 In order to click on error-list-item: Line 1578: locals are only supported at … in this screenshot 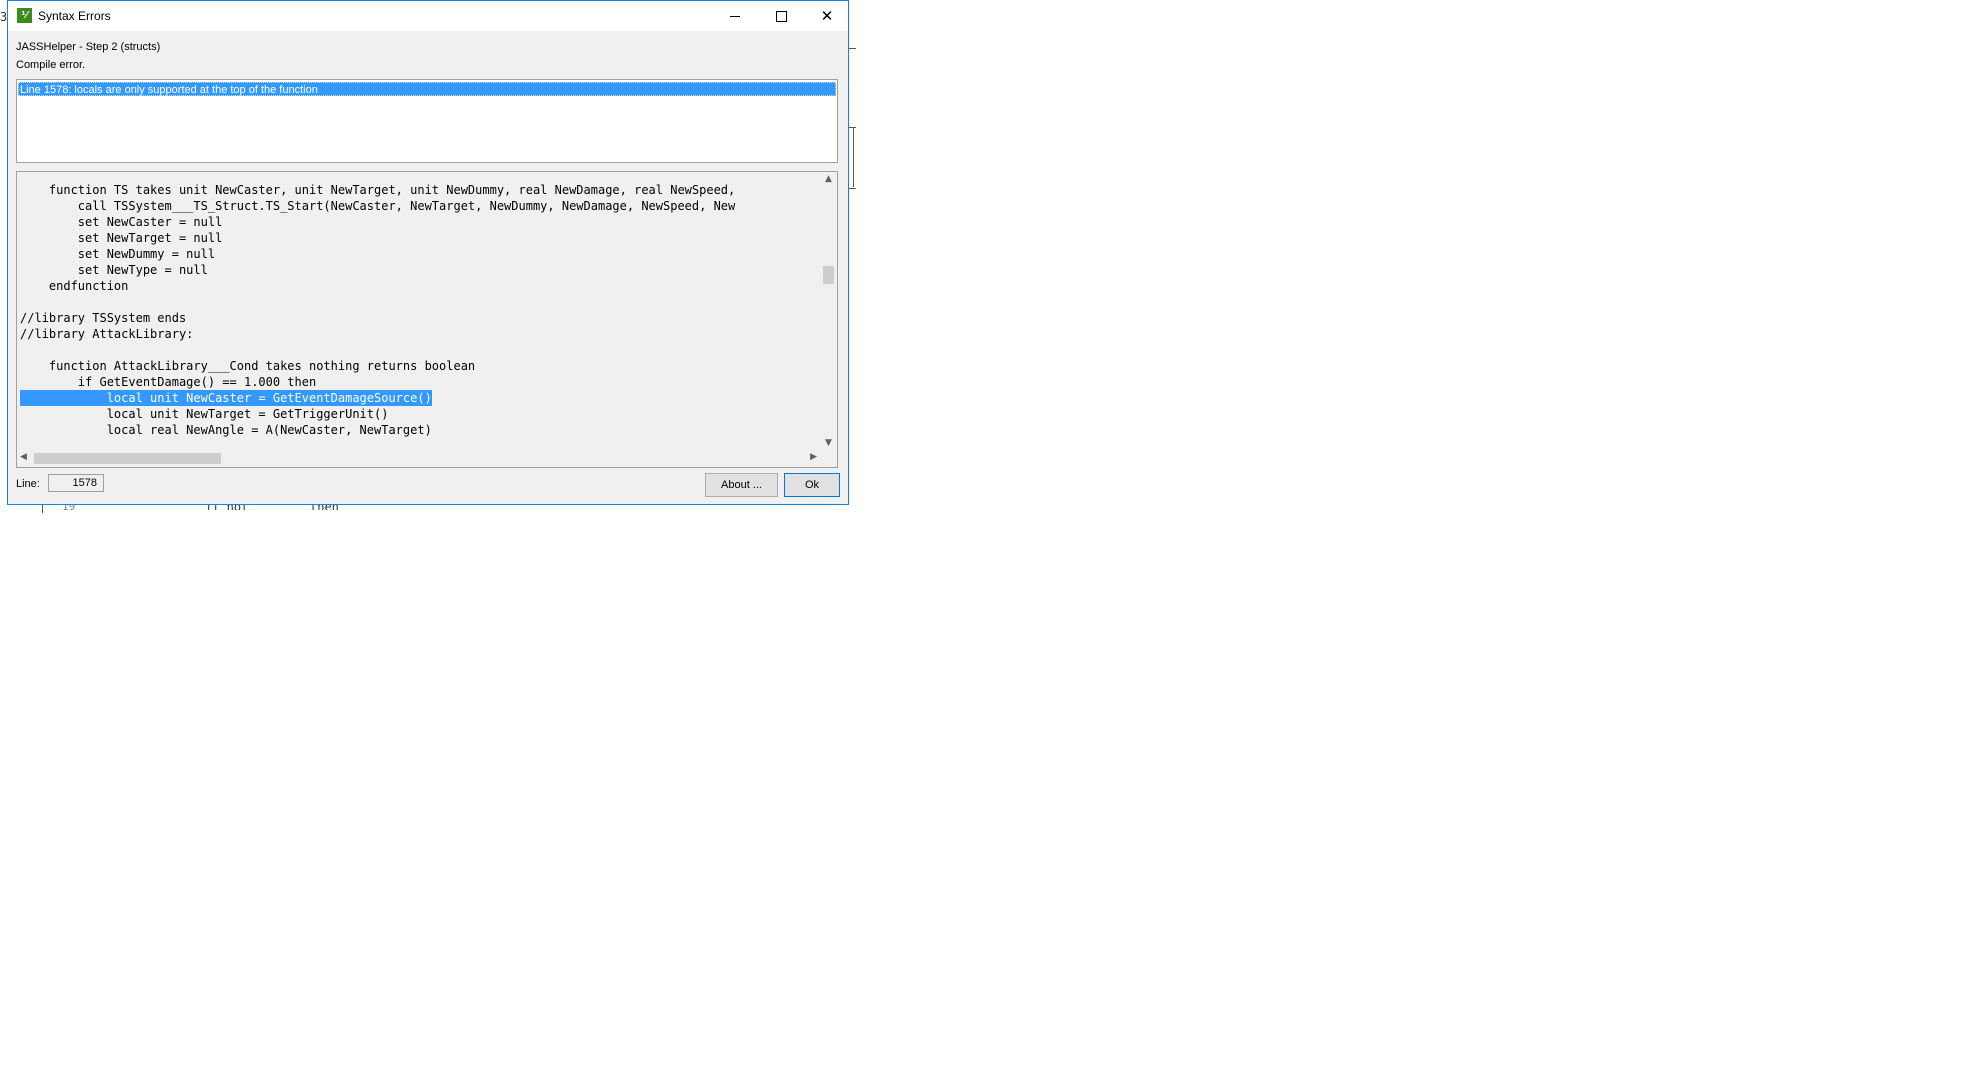, I will do `click(427, 89)`.